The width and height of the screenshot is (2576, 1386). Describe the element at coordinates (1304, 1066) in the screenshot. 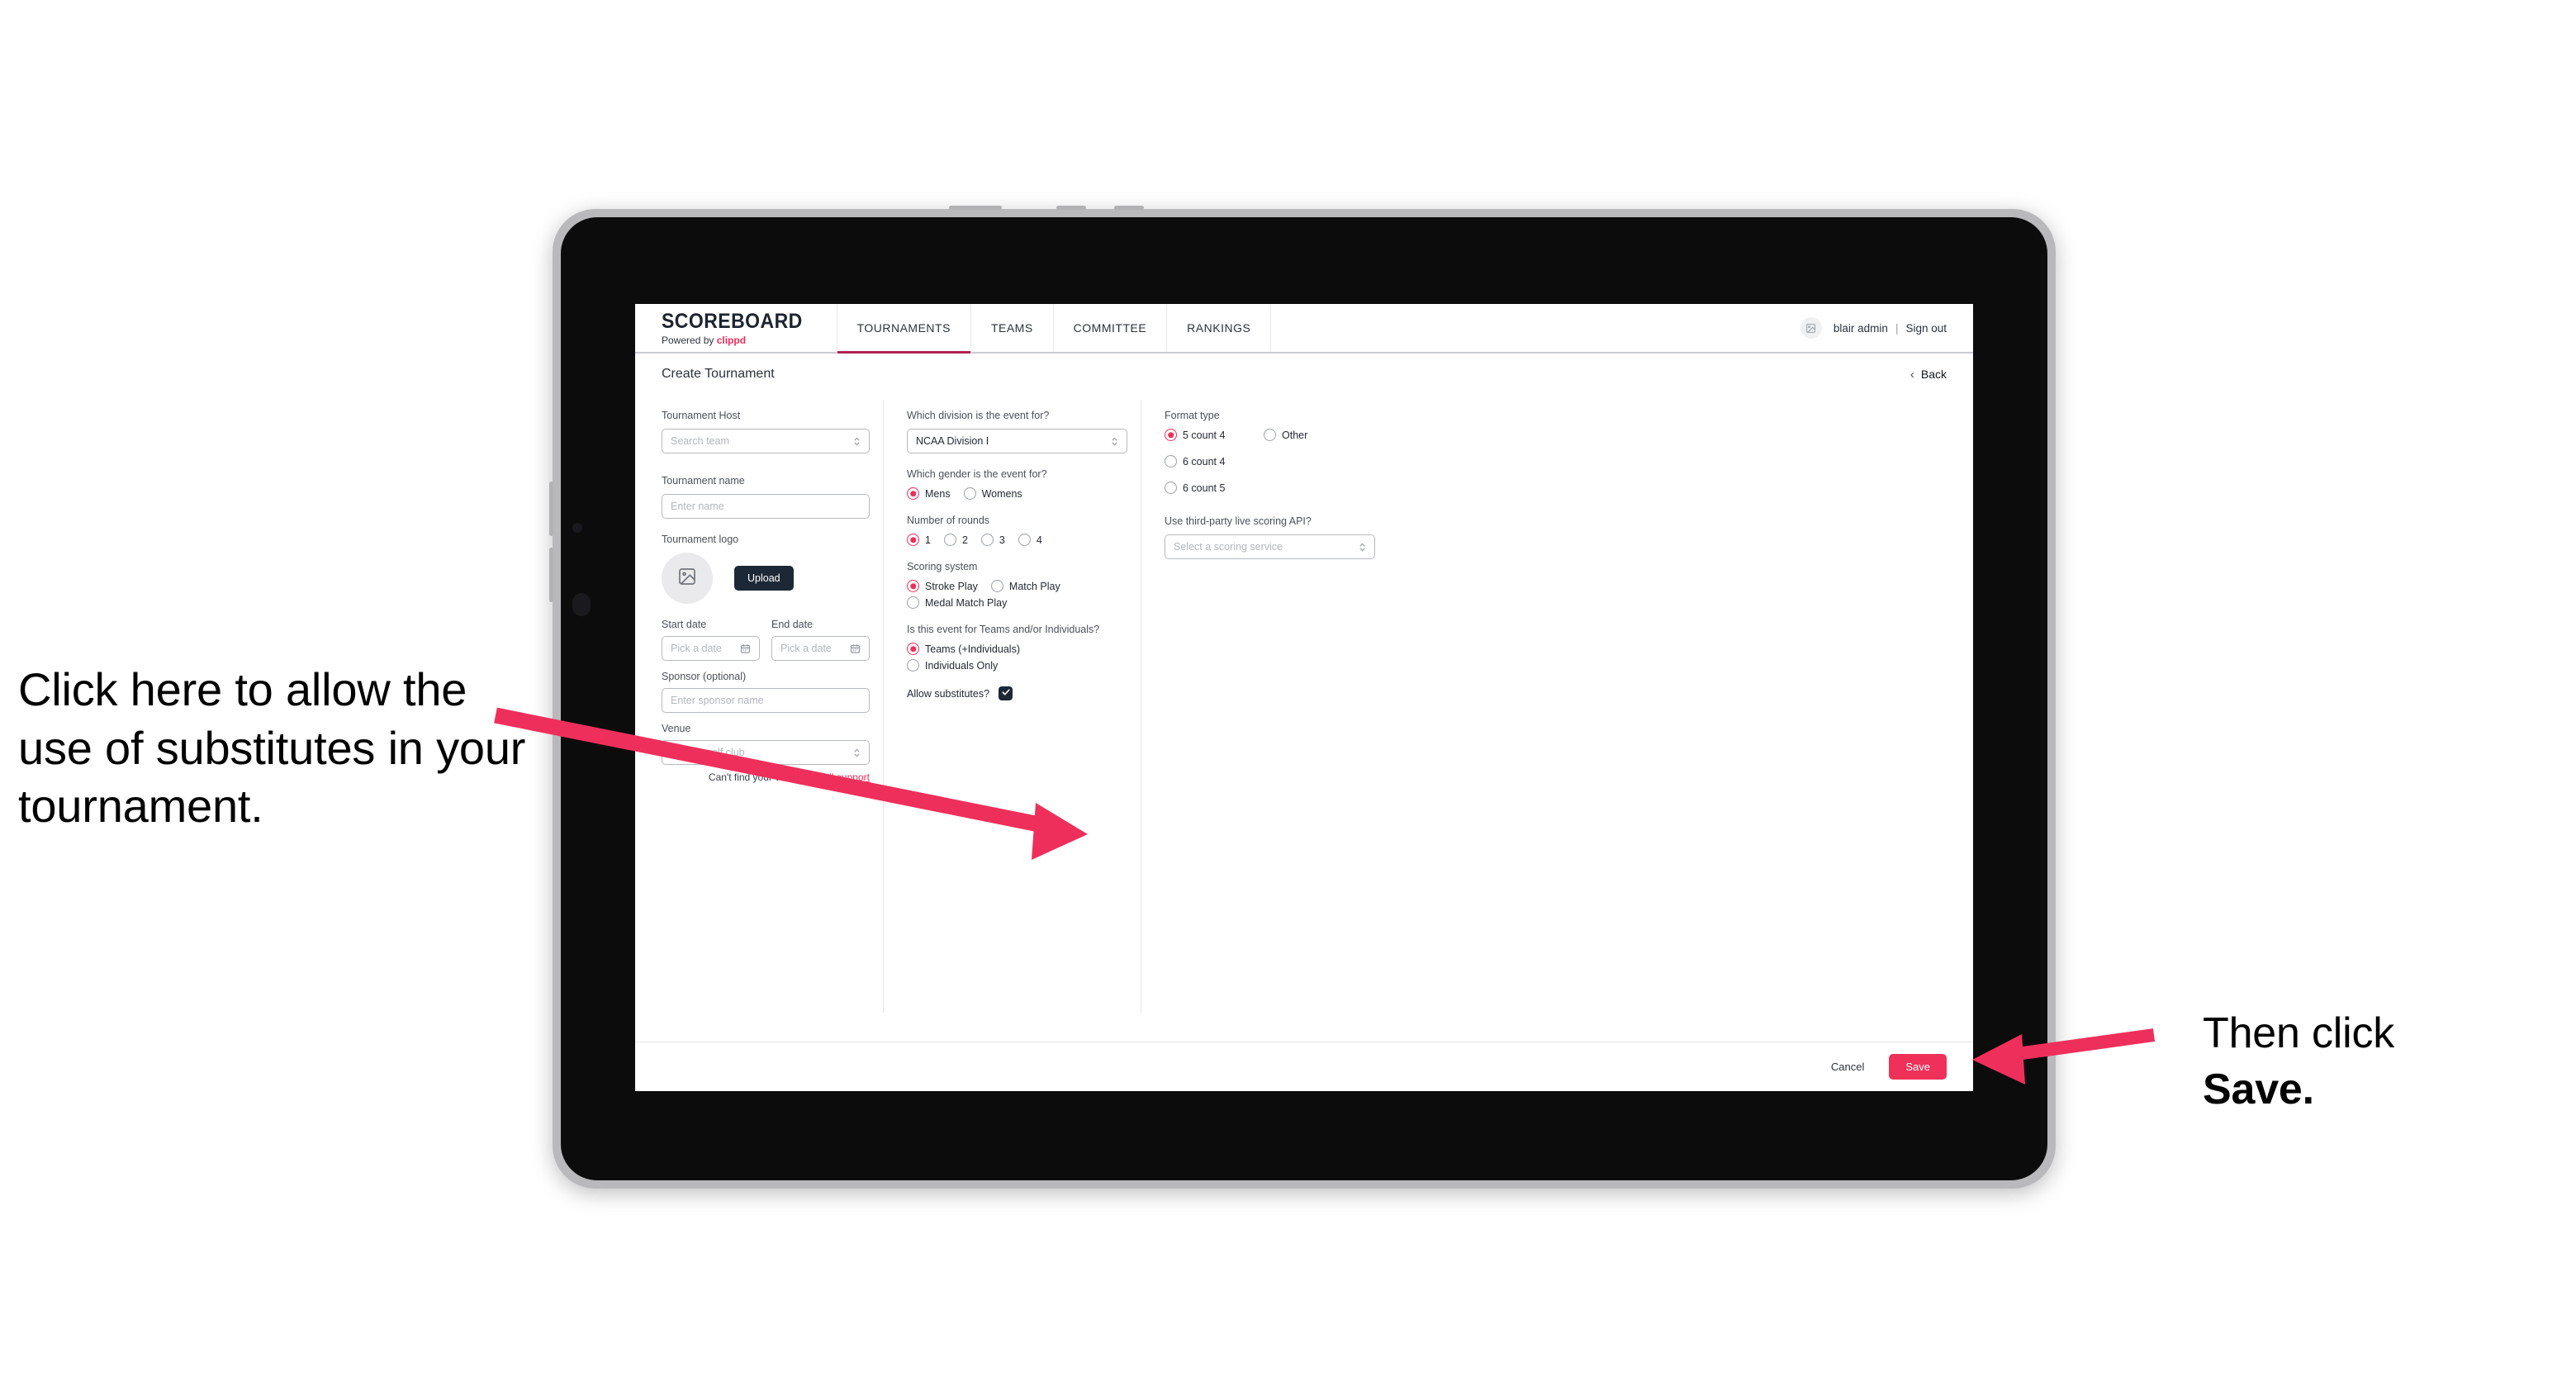

I see `form-footer: Cancel Save` at that location.